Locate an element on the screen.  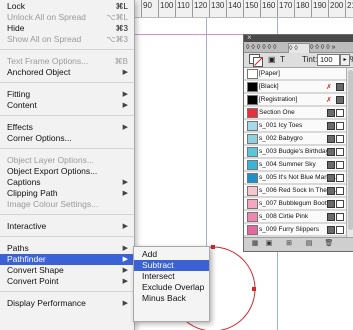
menu-item-fitting: Fitting ▶ is located at coordinates (67, 94).